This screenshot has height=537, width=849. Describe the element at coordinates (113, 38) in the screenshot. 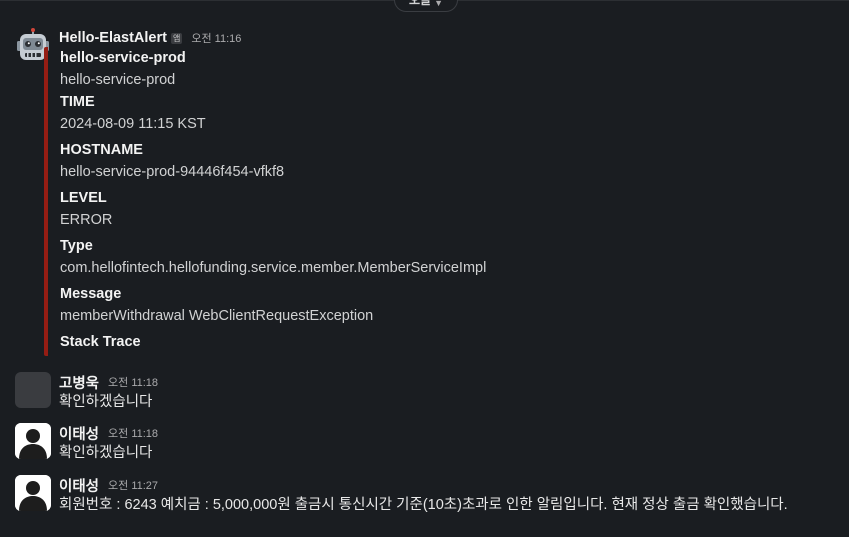

I see `author-name: Hello-ElastAlert` at that location.